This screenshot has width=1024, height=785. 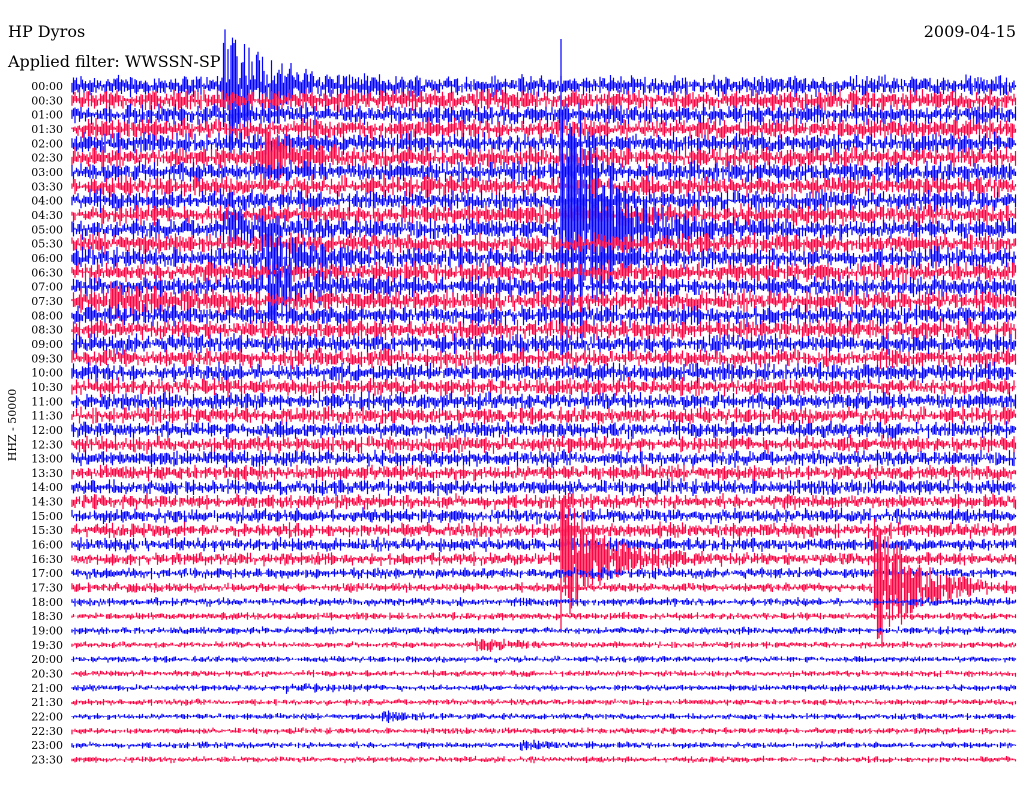 What do you see at coordinates (47, 115) in the screenshot?
I see `row-time-label: 01:00` at bounding box center [47, 115].